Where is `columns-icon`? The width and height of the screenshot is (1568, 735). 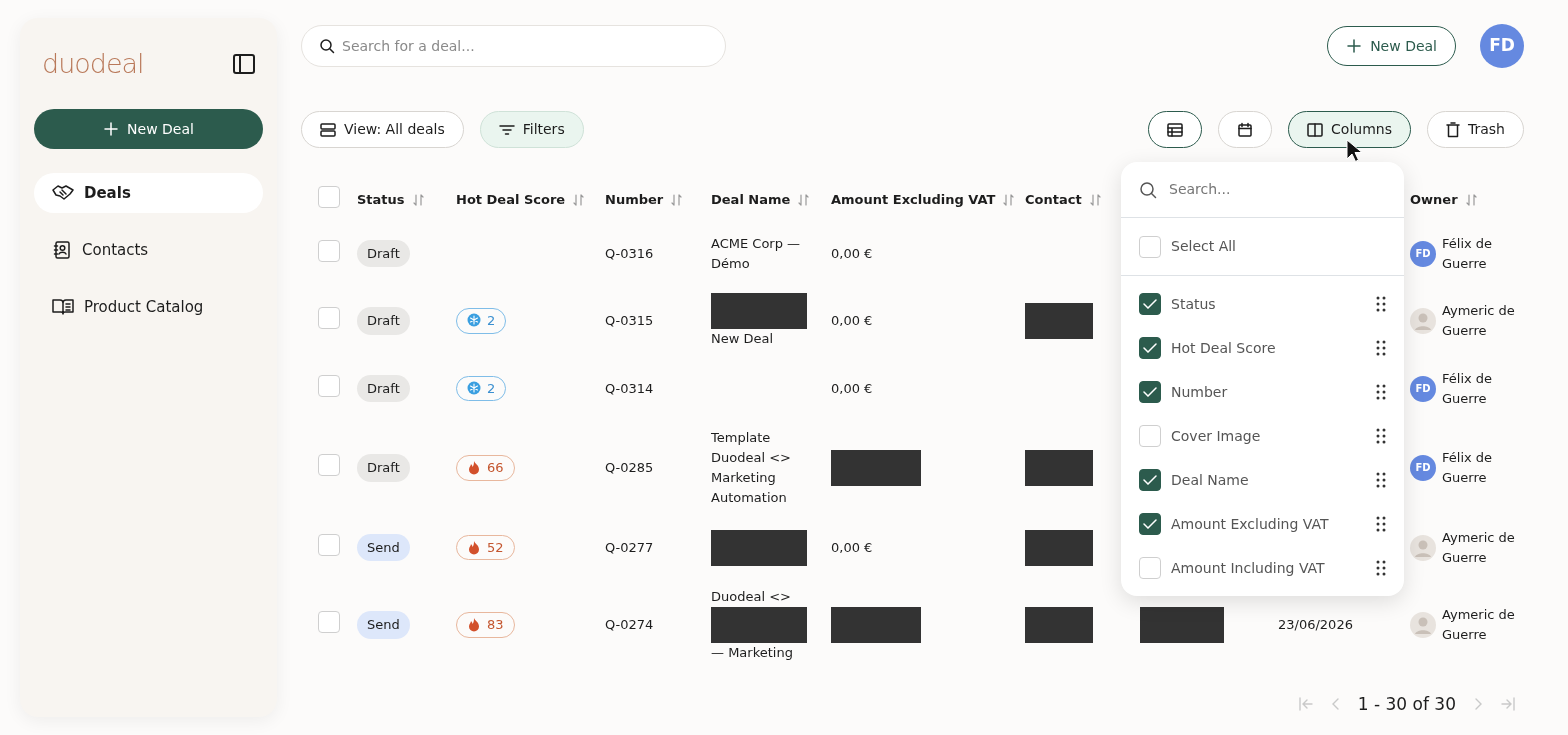
columns-icon is located at coordinates (1315, 129).